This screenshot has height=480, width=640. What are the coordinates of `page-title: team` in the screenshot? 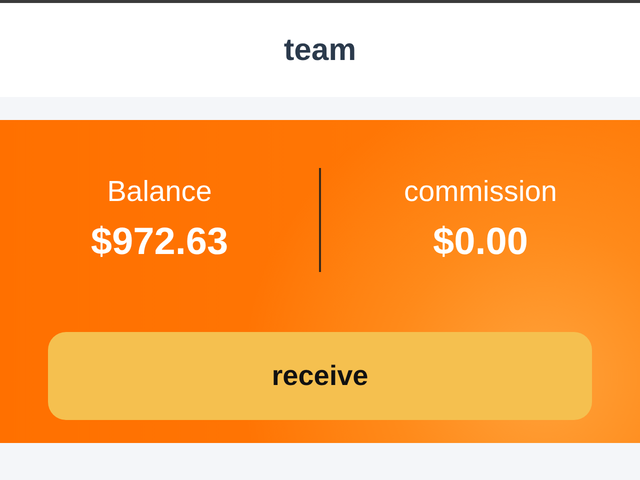 It's located at (320, 50).